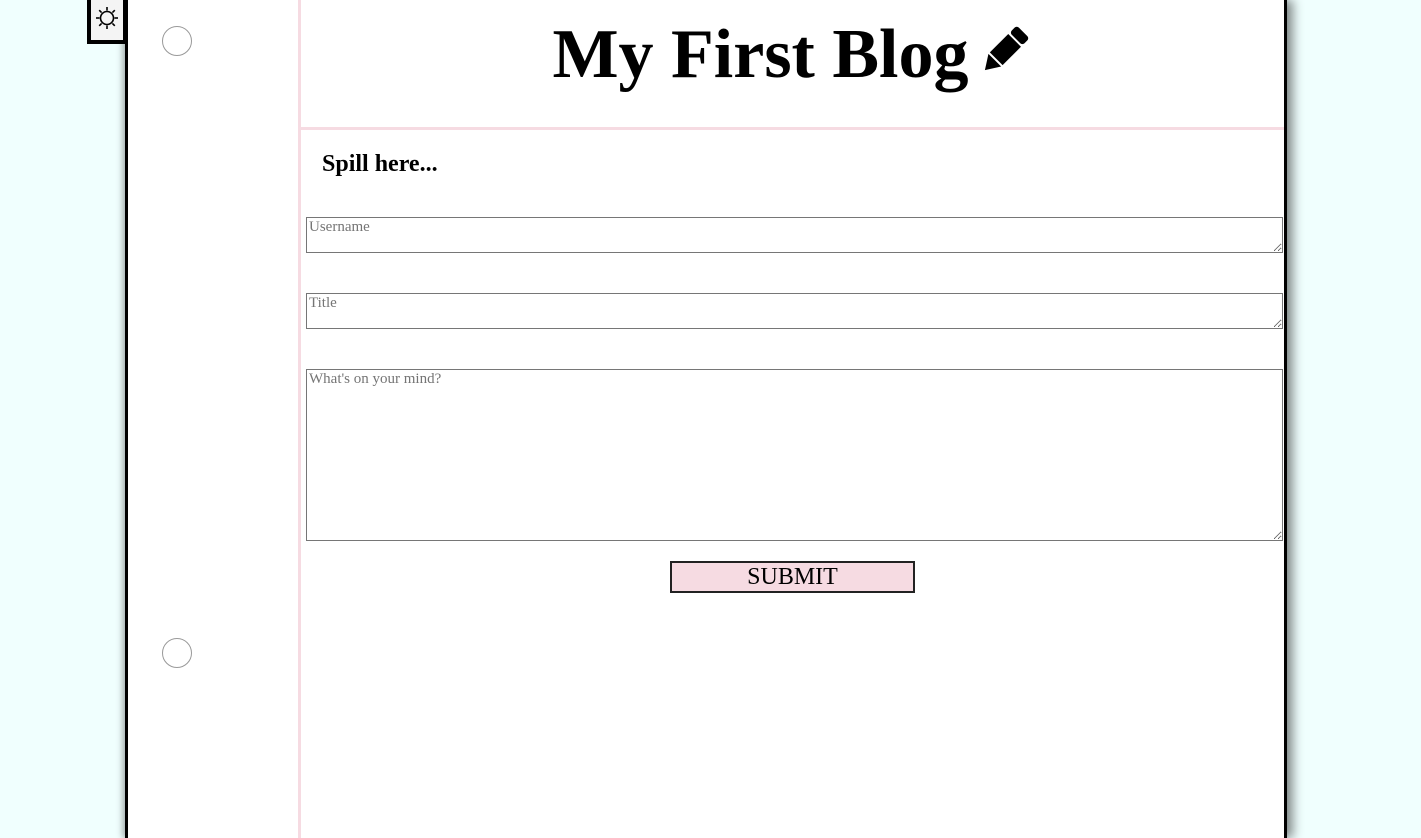 The width and height of the screenshot is (1421, 838). What do you see at coordinates (794, 311) in the screenshot?
I see `title-input` at bounding box center [794, 311].